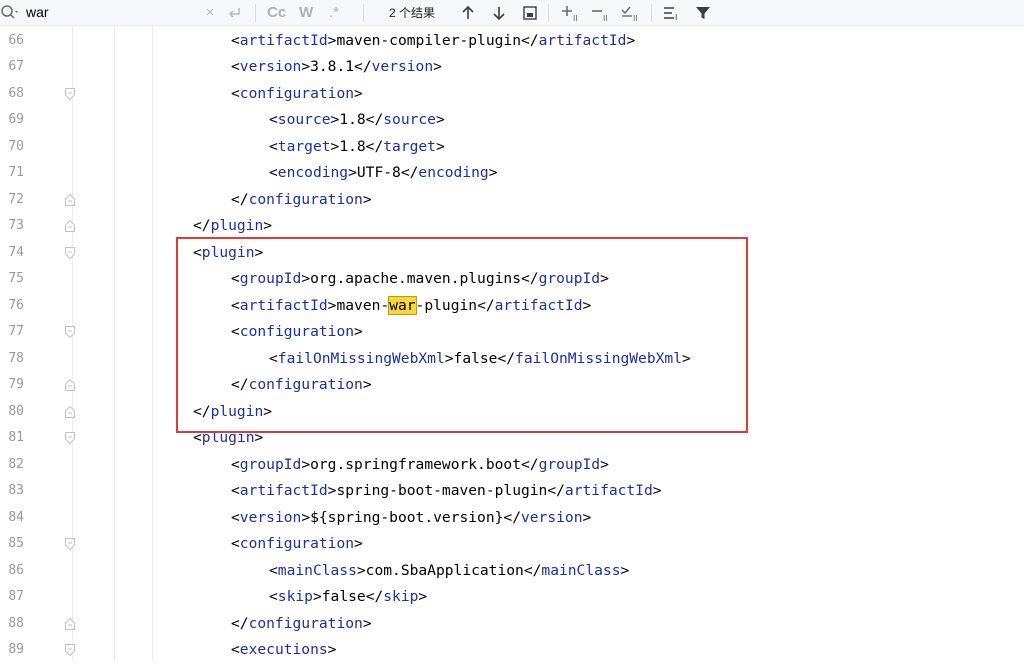 The height and width of the screenshot is (664, 1024). What do you see at coordinates (16, 570) in the screenshot?
I see `line-number: 86` at bounding box center [16, 570].